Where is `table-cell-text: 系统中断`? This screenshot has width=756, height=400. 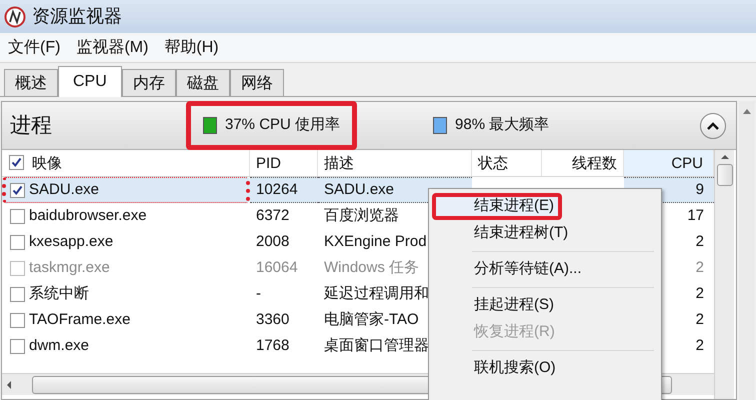 table-cell-text: 系统中断 is located at coordinates (59, 294).